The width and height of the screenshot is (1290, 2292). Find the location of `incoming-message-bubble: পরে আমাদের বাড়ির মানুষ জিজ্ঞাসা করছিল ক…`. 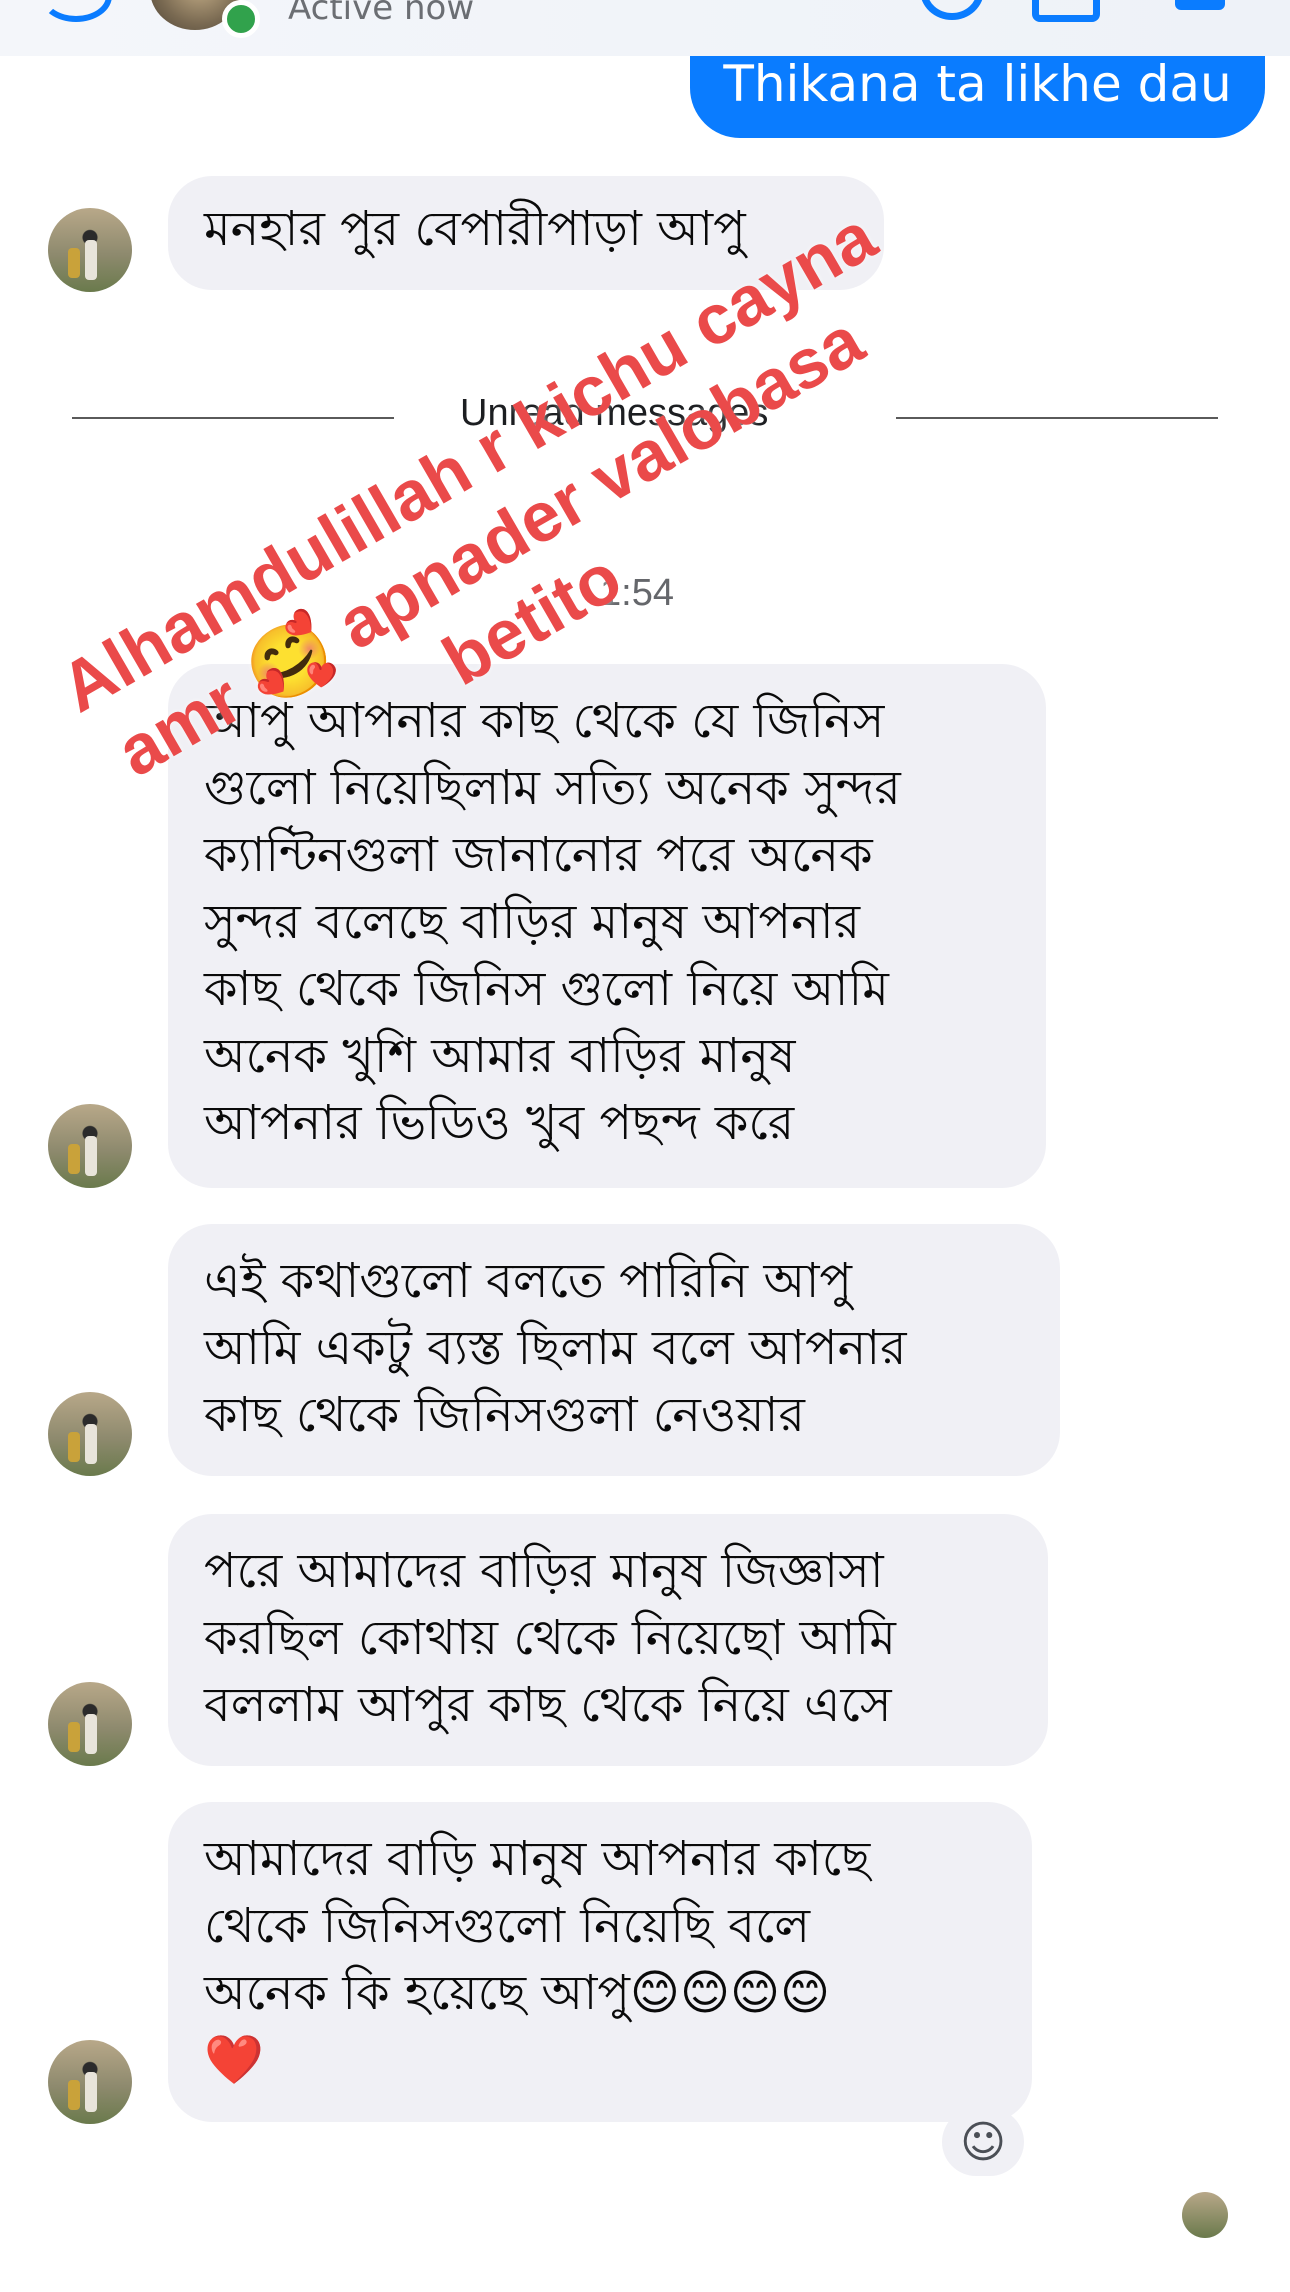

incoming-message-bubble: পরে আমাদের বাড়ির মানুষ জিজ্ঞাসা করছিল ক… is located at coordinates (608, 1640).